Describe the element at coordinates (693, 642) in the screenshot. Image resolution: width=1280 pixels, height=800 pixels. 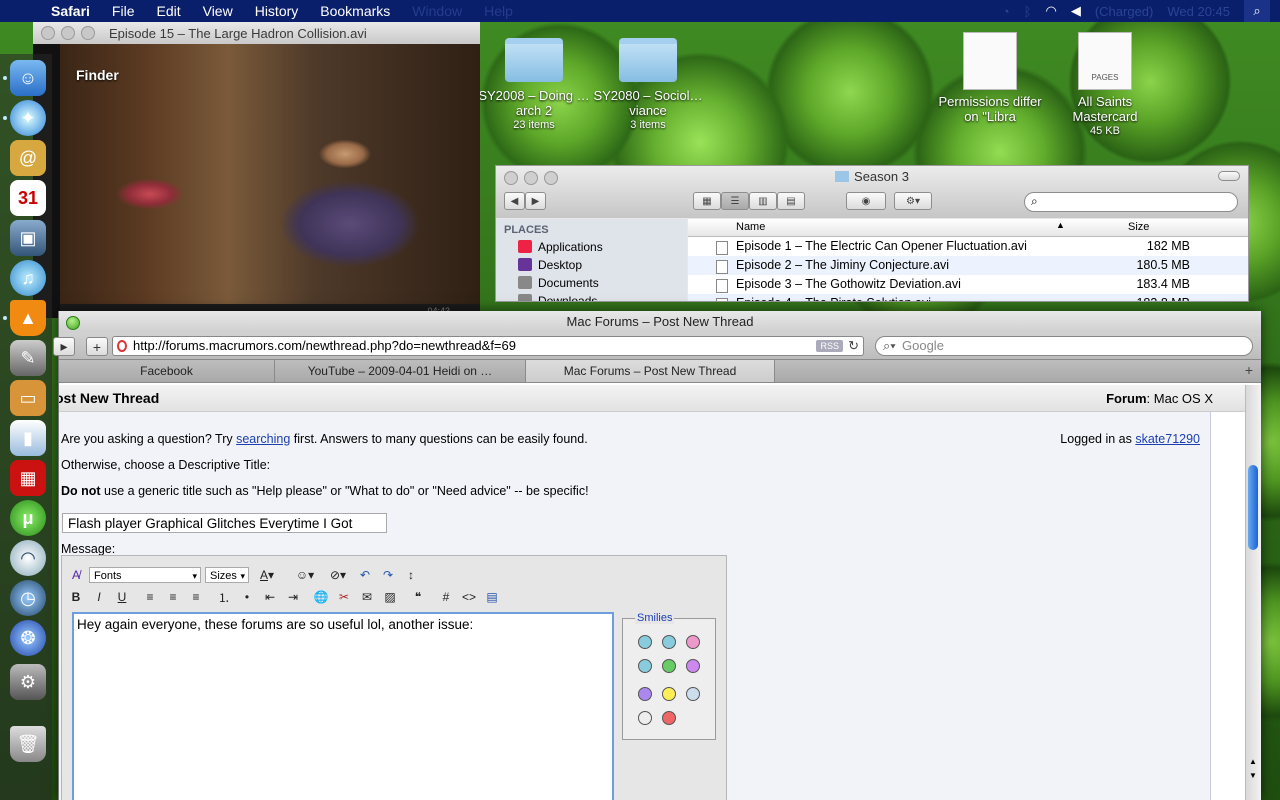
I see `tongue-smiley-icon` at that location.